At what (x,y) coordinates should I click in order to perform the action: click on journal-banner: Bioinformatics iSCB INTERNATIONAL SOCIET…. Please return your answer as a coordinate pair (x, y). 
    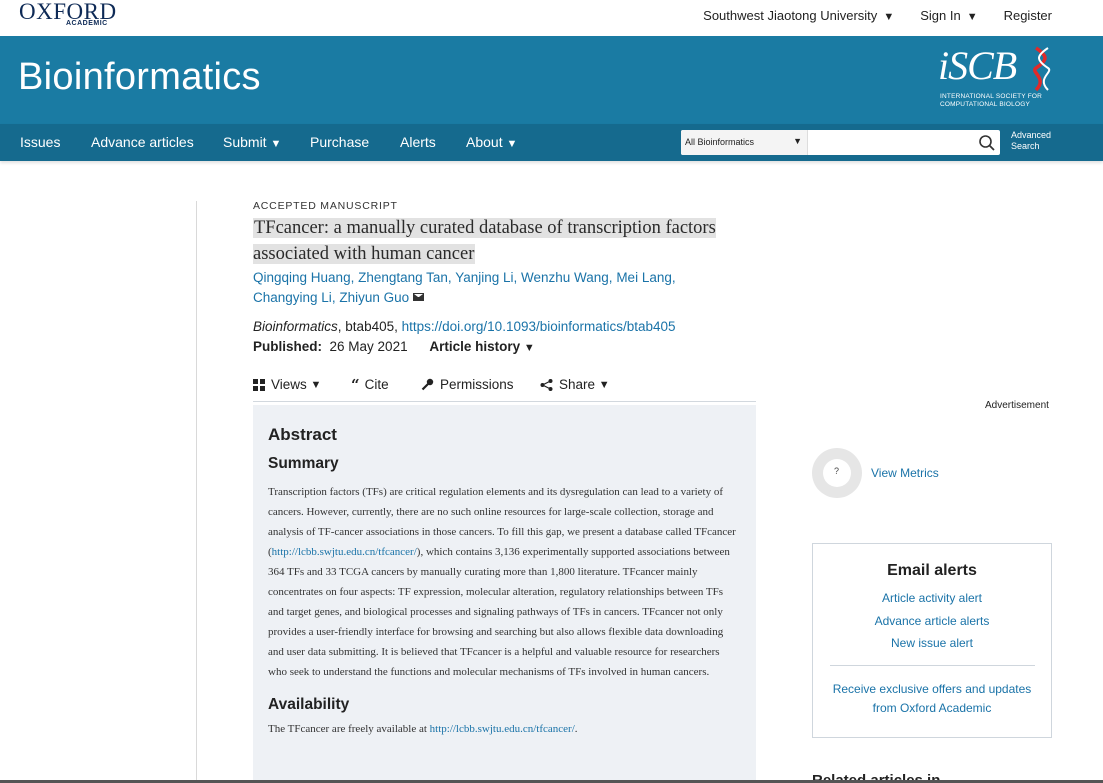
    Looking at the image, I should click on (551, 80).